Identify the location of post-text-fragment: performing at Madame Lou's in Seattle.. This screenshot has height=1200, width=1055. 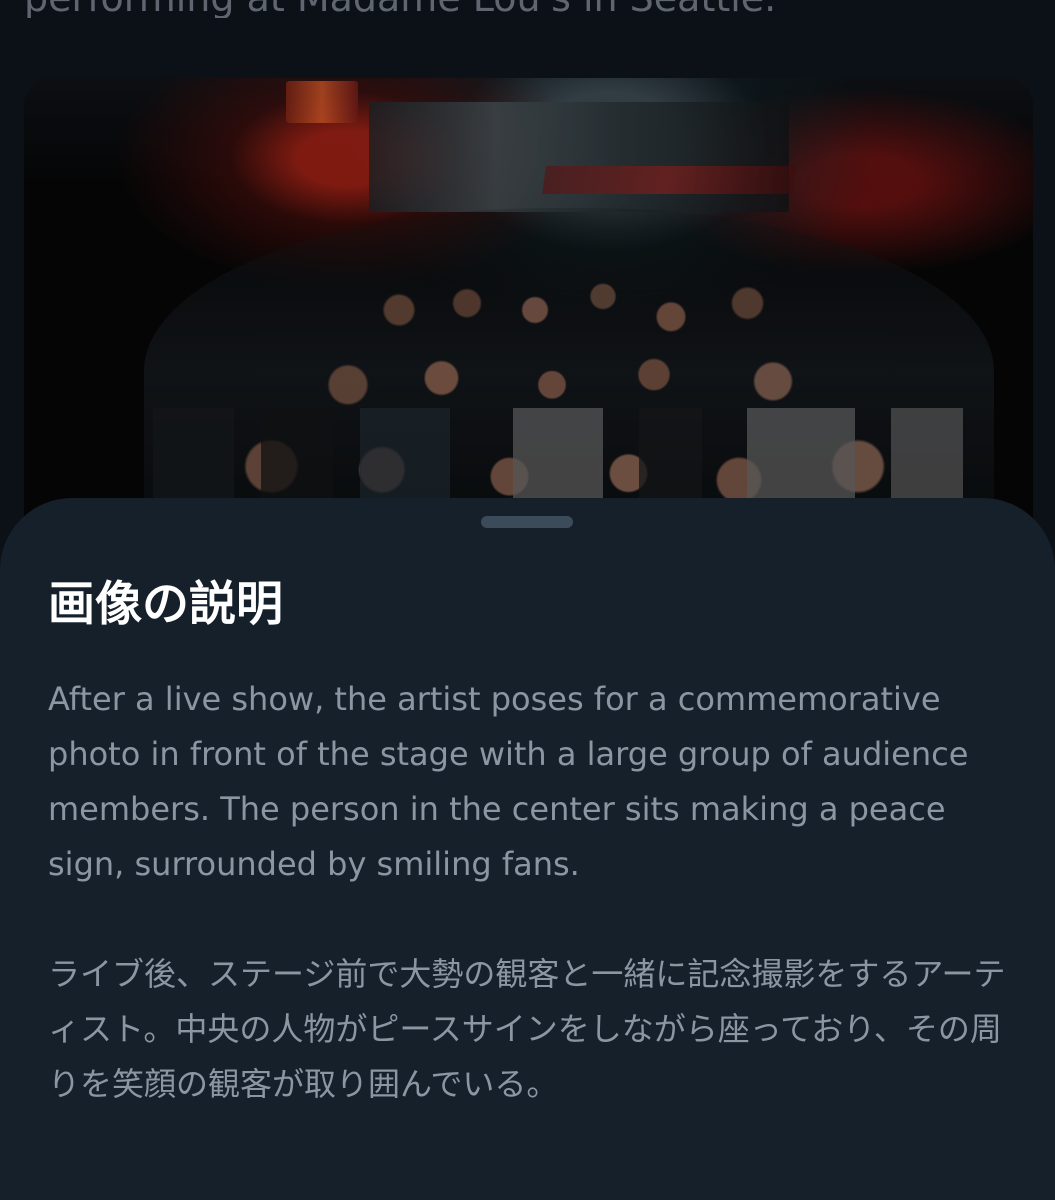
(524, 9).